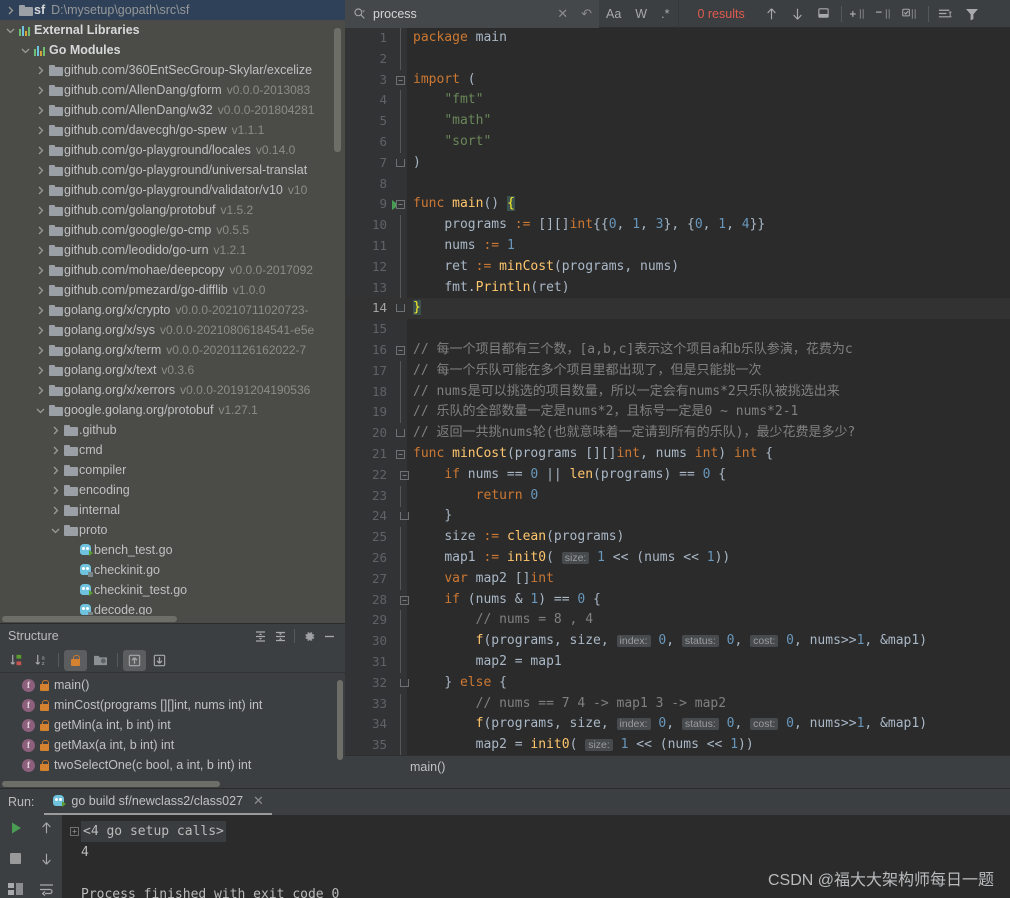 The height and width of the screenshot is (898, 1010). Describe the element at coordinates (329, 636) in the screenshot. I see `minimize-icon` at that location.